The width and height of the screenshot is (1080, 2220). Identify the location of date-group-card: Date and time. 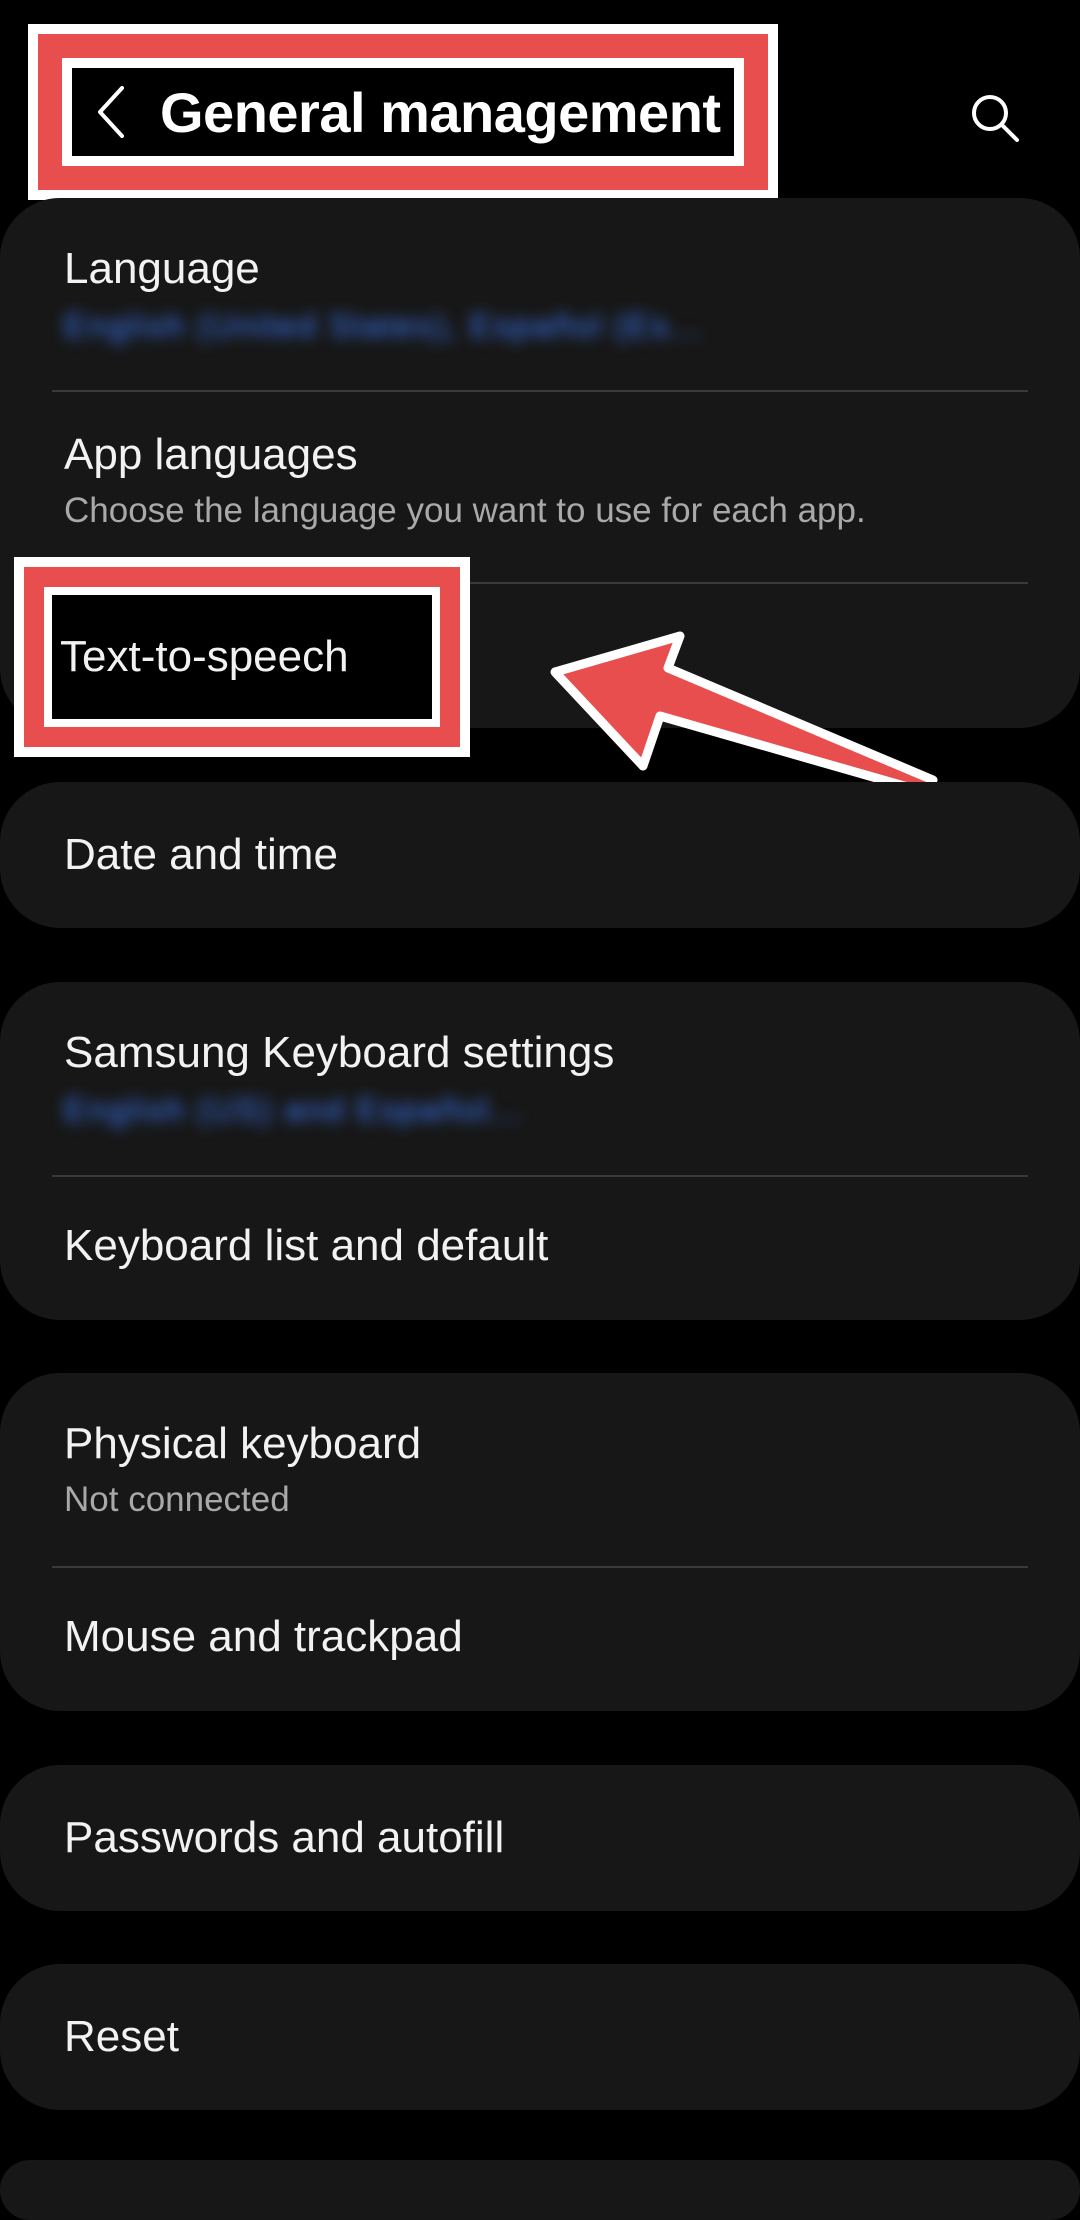
(540, 855).